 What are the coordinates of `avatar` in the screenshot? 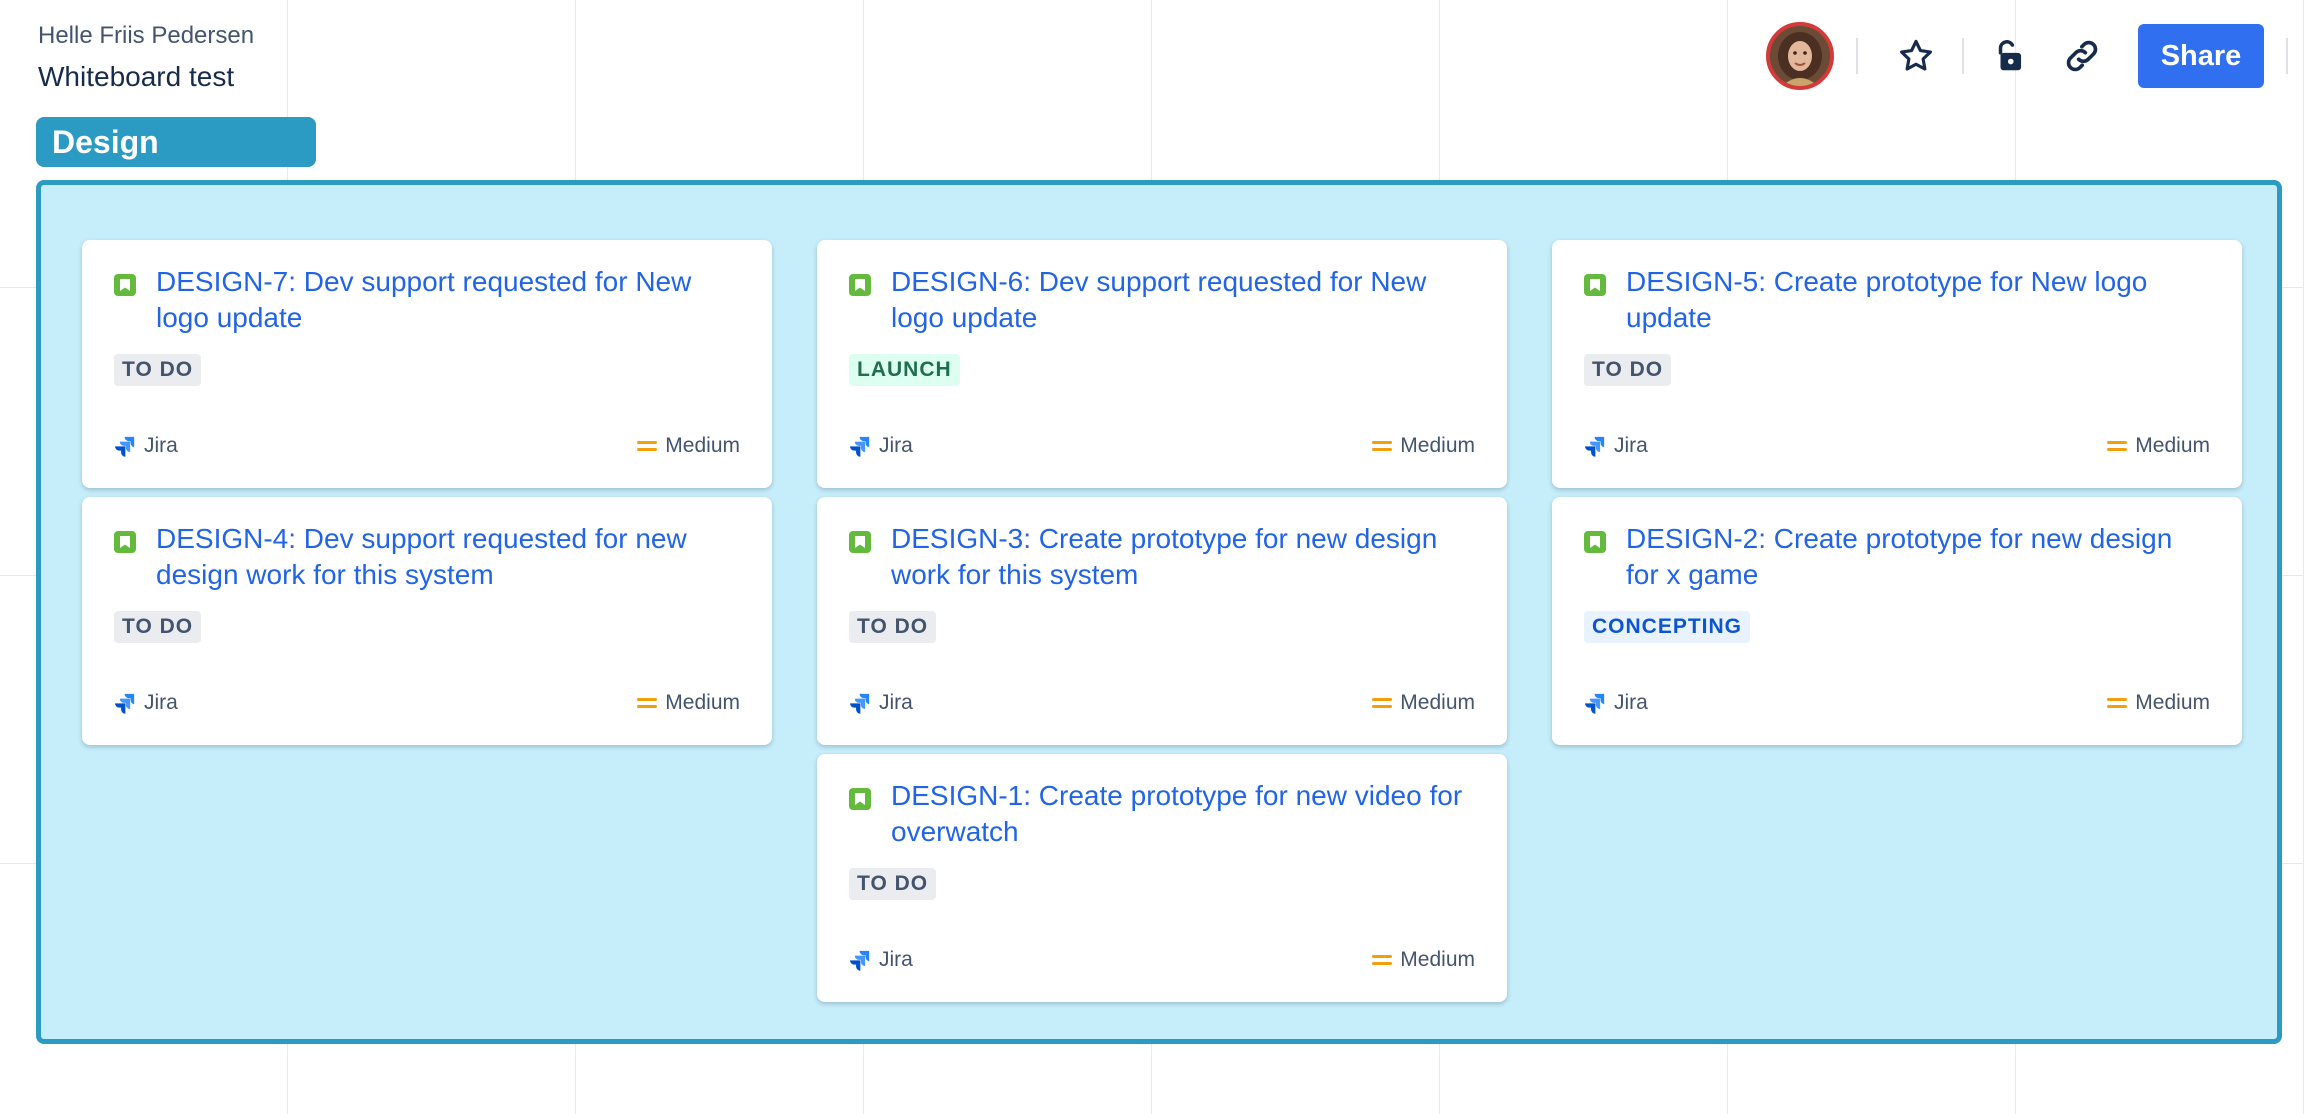 It's located at (1800, 56).